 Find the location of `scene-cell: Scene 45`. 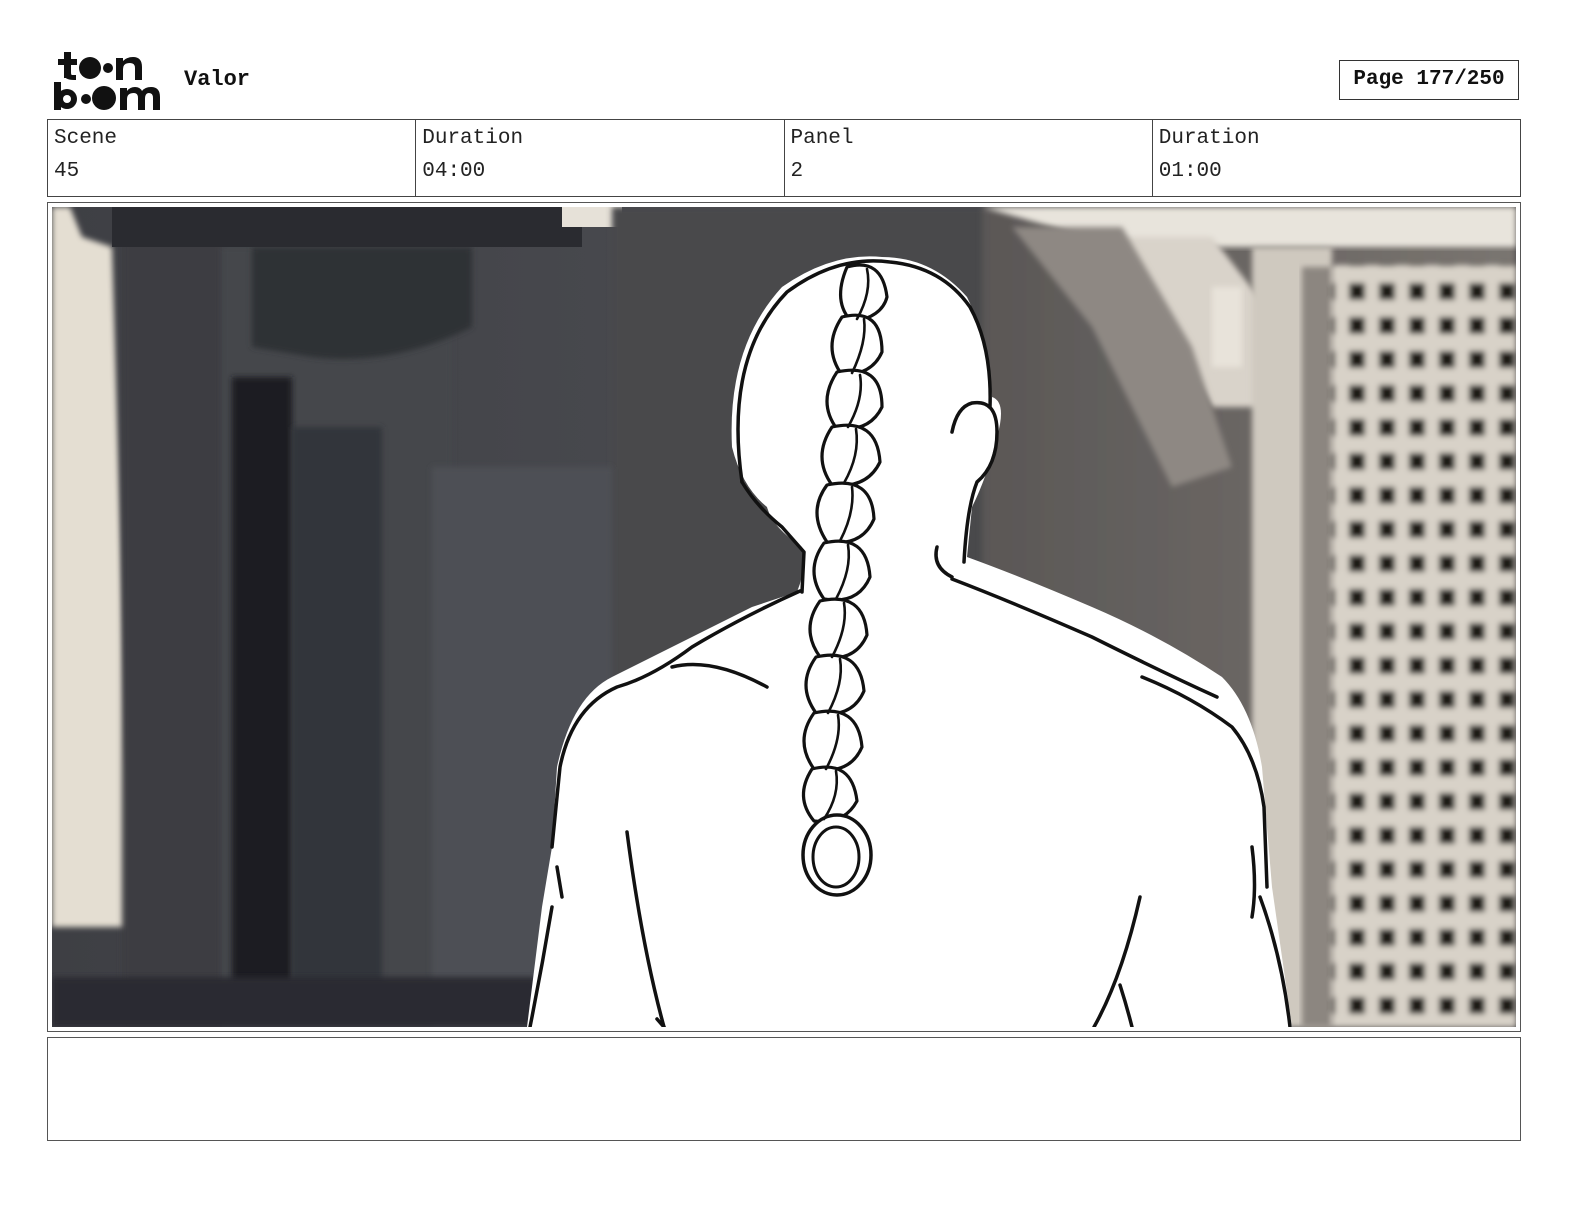

scene-cell: Scene 45 is located at coordinates (232, 158).